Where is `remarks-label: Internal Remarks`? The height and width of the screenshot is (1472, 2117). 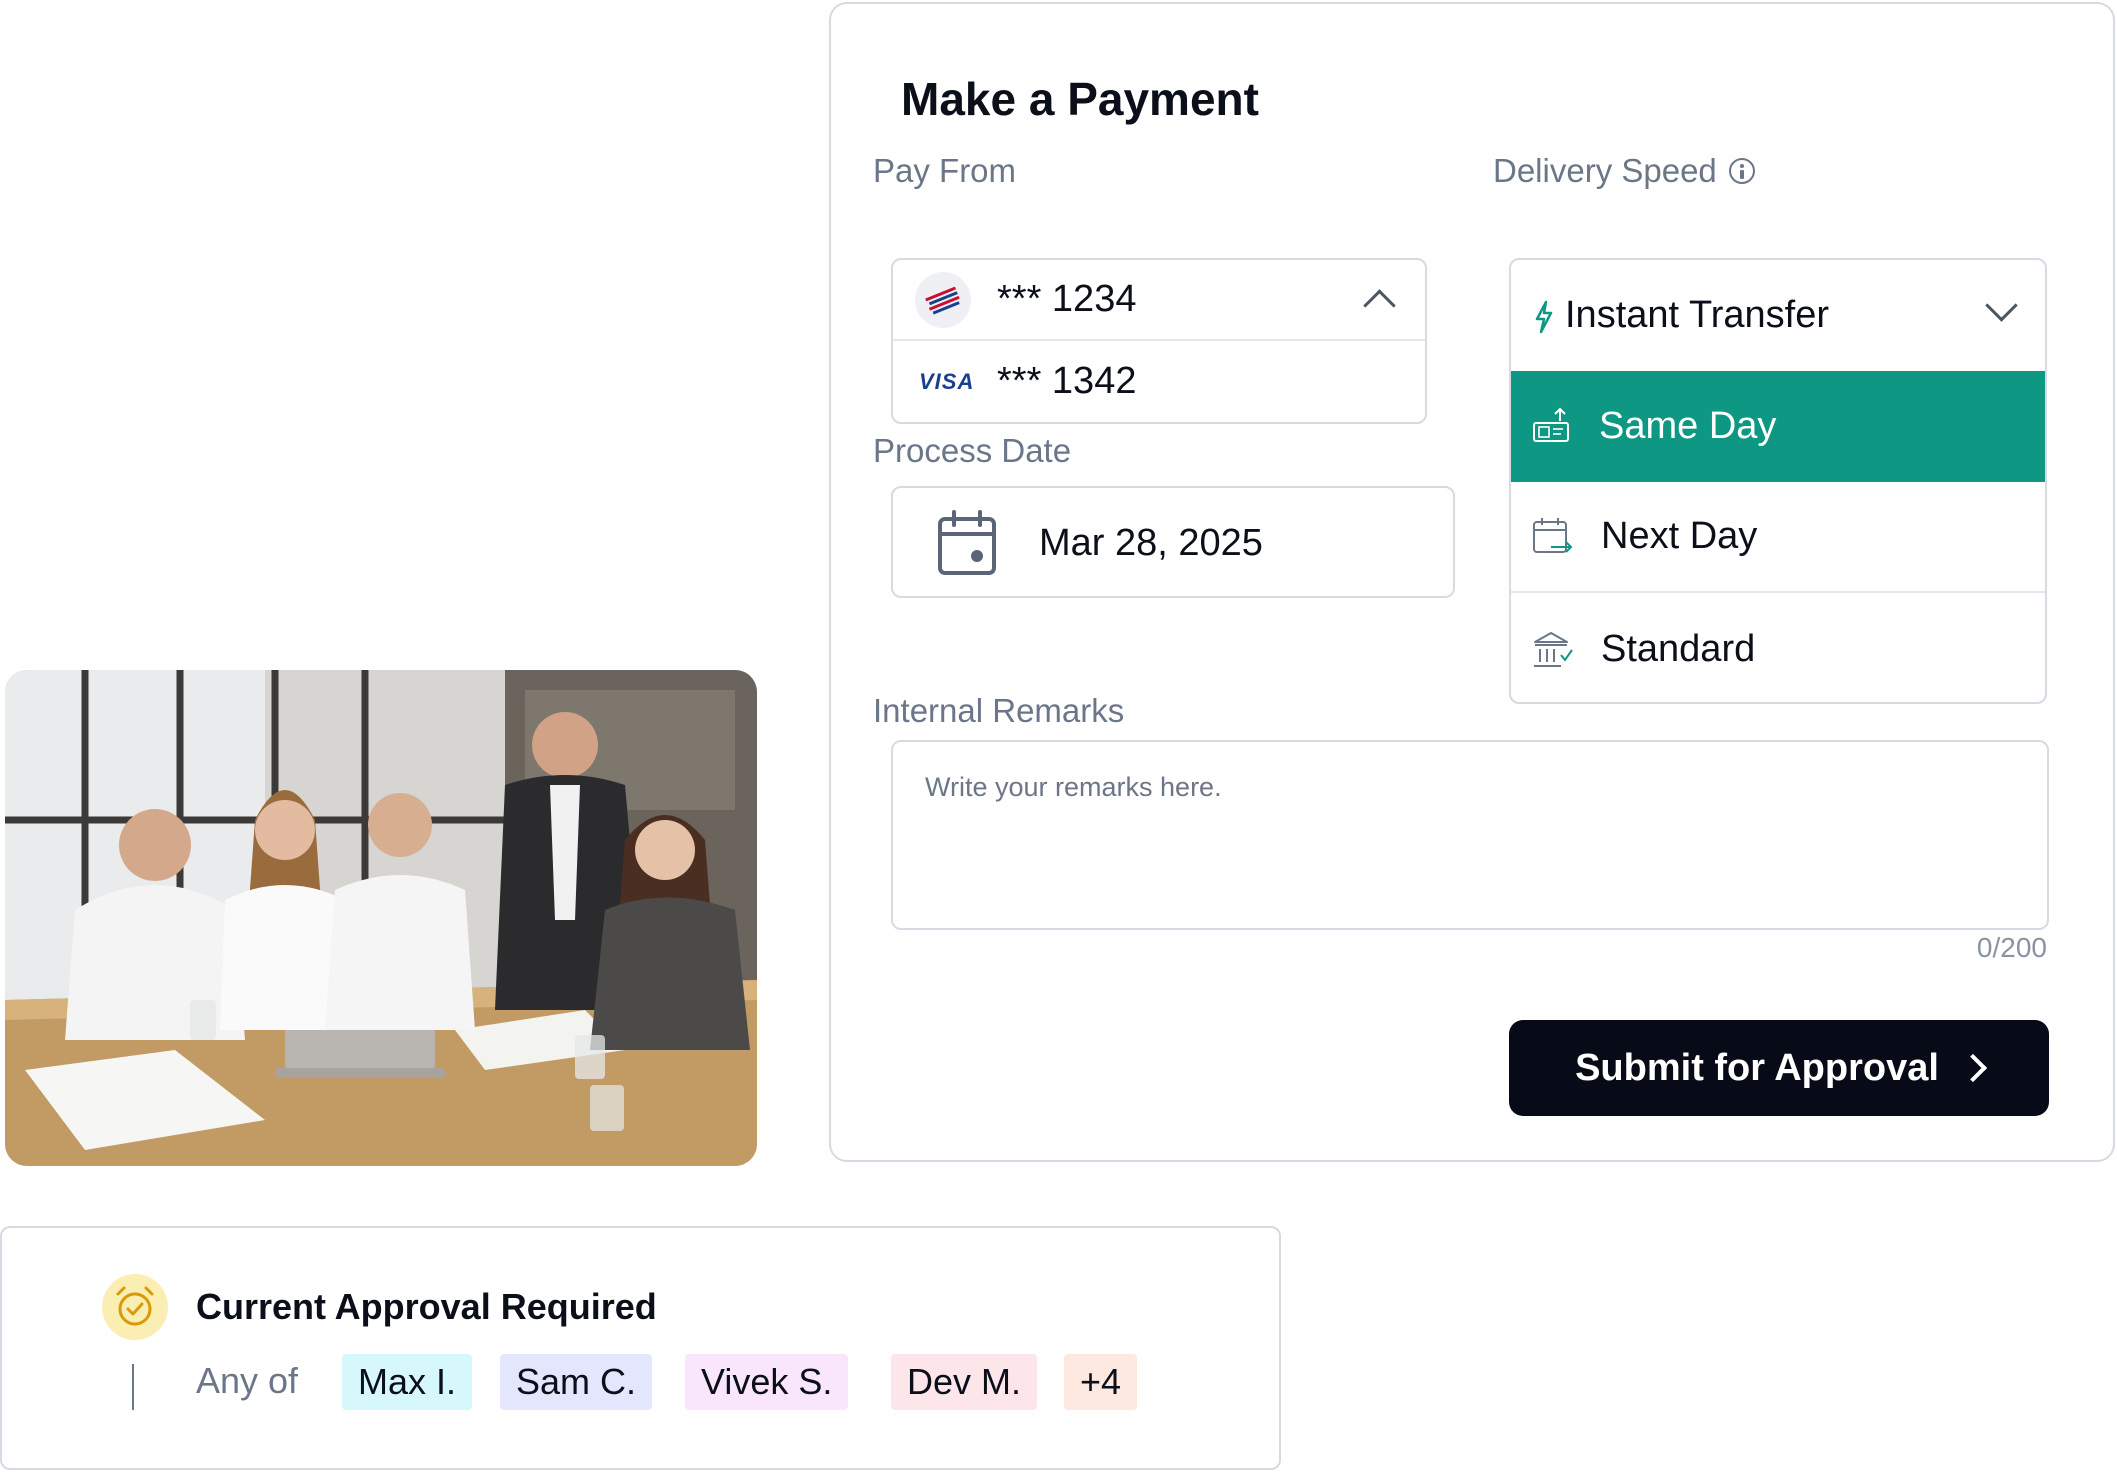 remarks-label: Internal Remarks is located at coordinates (998, 711).